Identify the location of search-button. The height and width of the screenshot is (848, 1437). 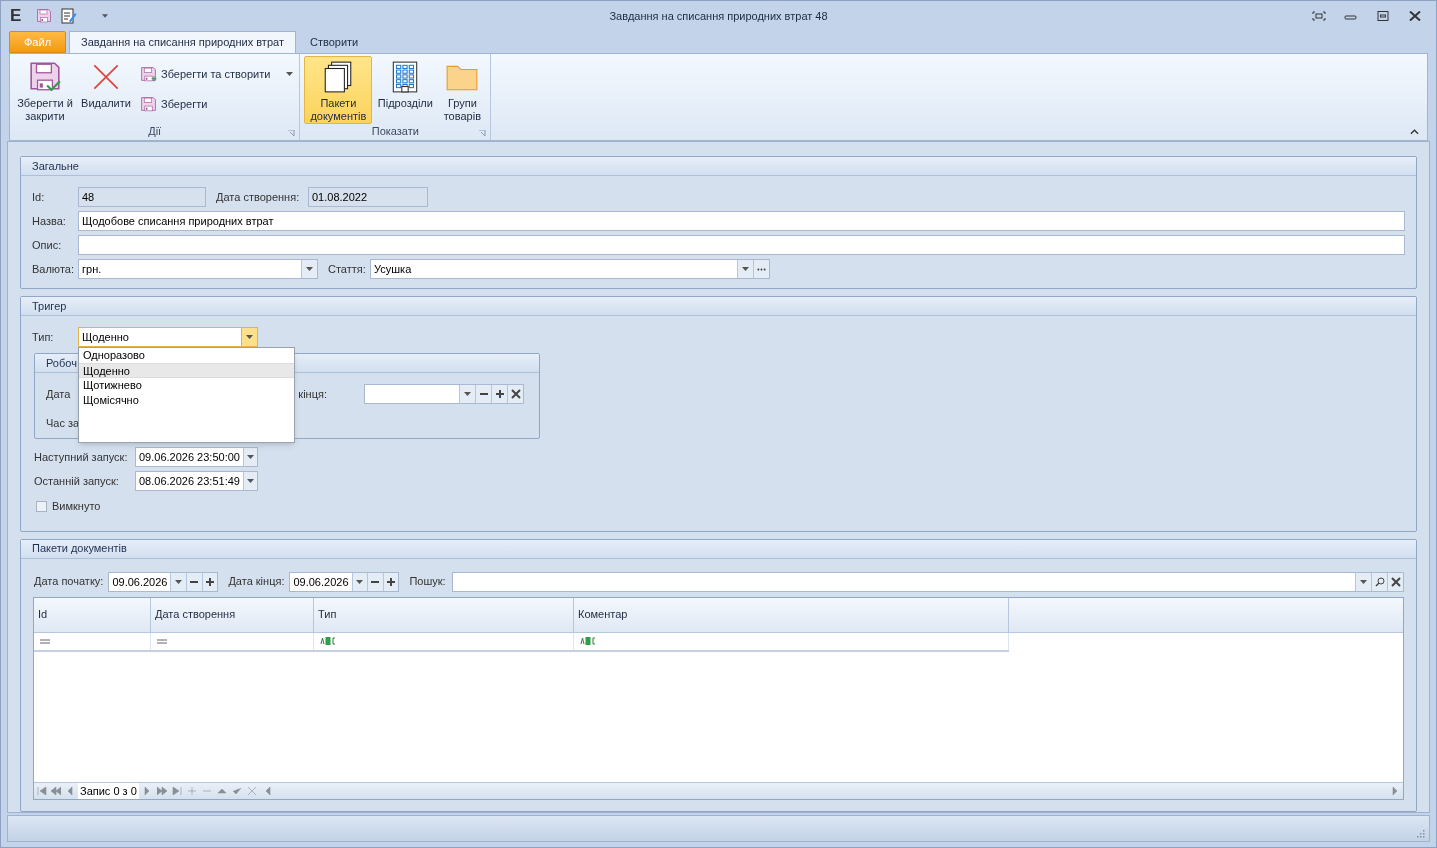
(1379, 581).